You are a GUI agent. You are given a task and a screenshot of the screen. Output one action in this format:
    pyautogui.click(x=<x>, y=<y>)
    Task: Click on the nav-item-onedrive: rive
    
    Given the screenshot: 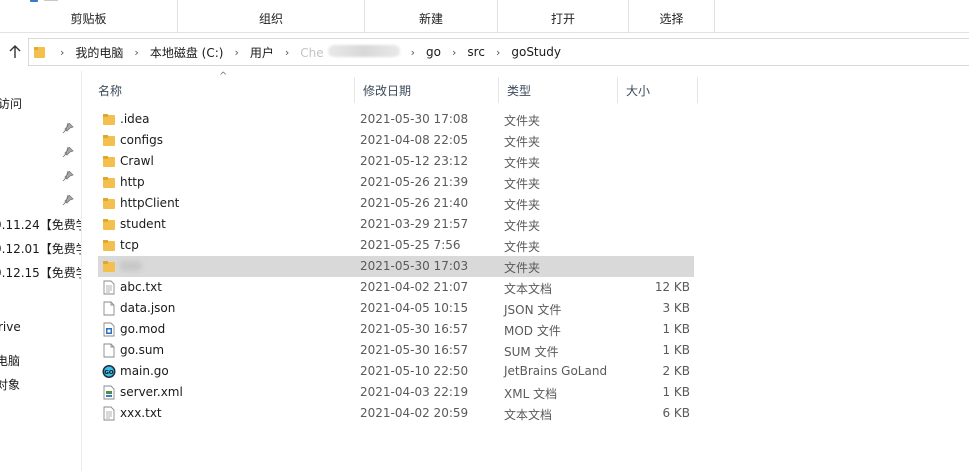 What is the action you would take?
    pyautogui.click(x=10, y=327)
    